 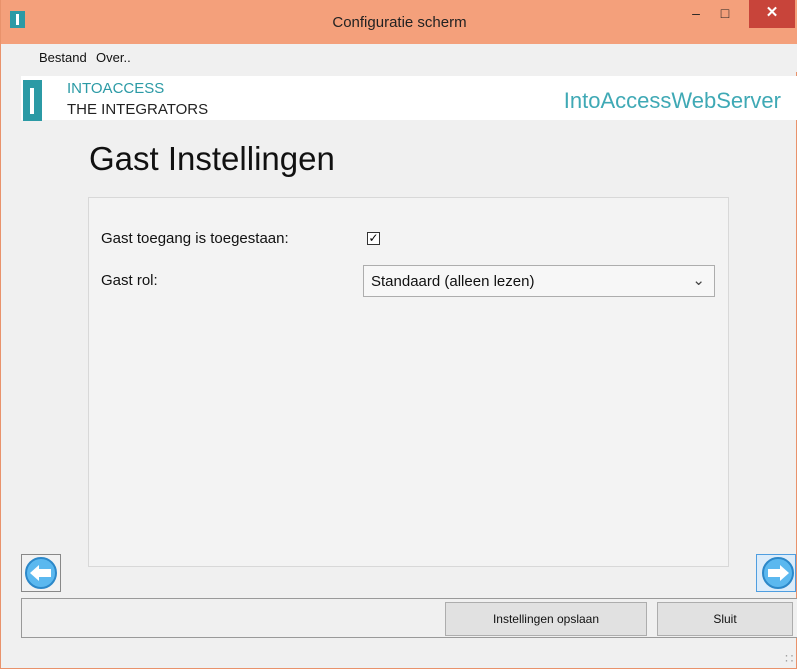 I want to click on arrow-left-circle-icon, so click(x=41, y=573).